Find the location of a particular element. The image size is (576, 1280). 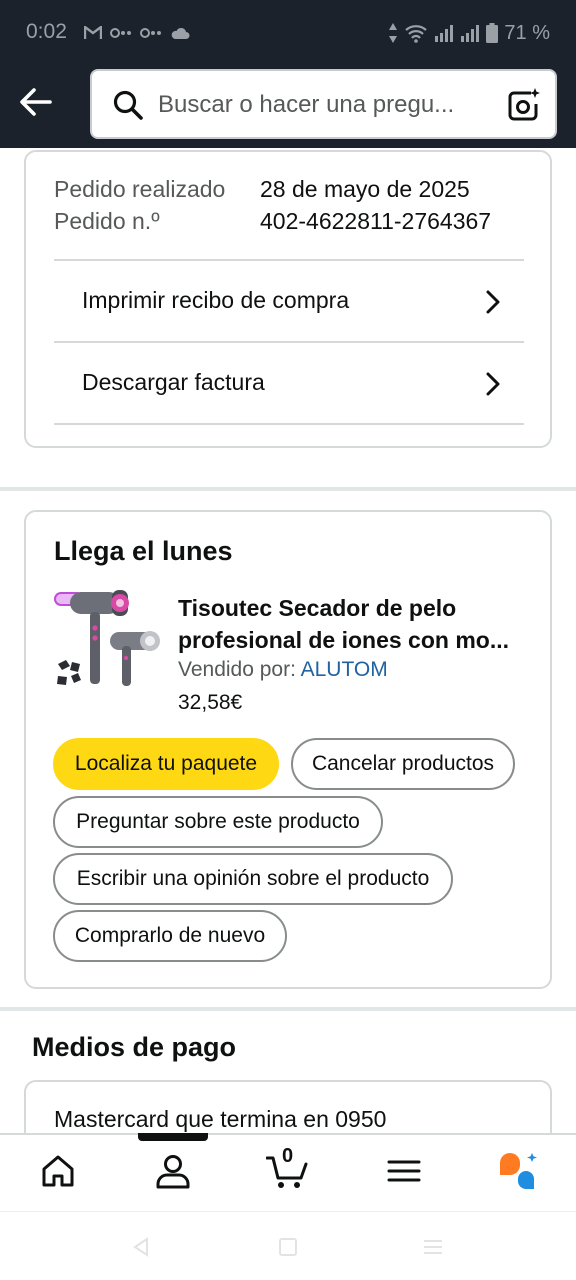

camera-search-icon is located at coordinates (523, 105).